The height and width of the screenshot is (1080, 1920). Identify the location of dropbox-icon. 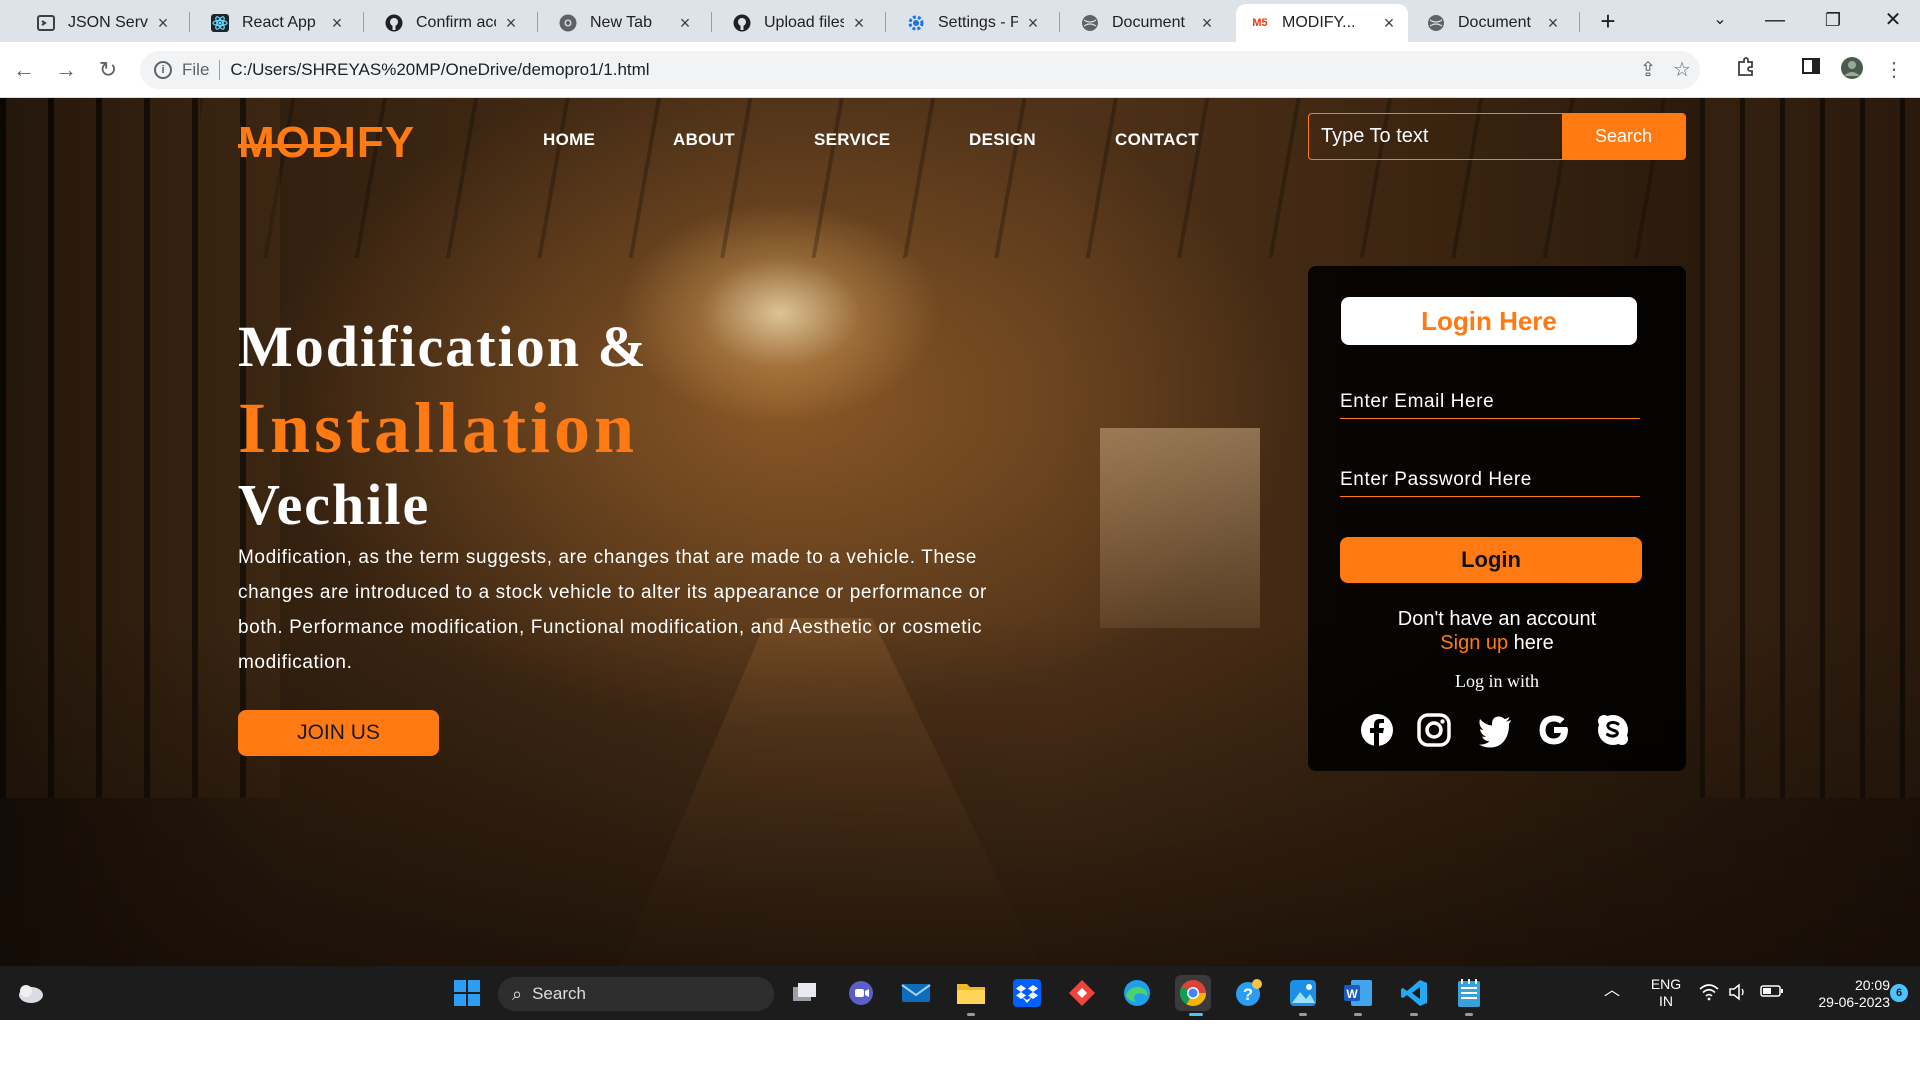
(1027, 993).